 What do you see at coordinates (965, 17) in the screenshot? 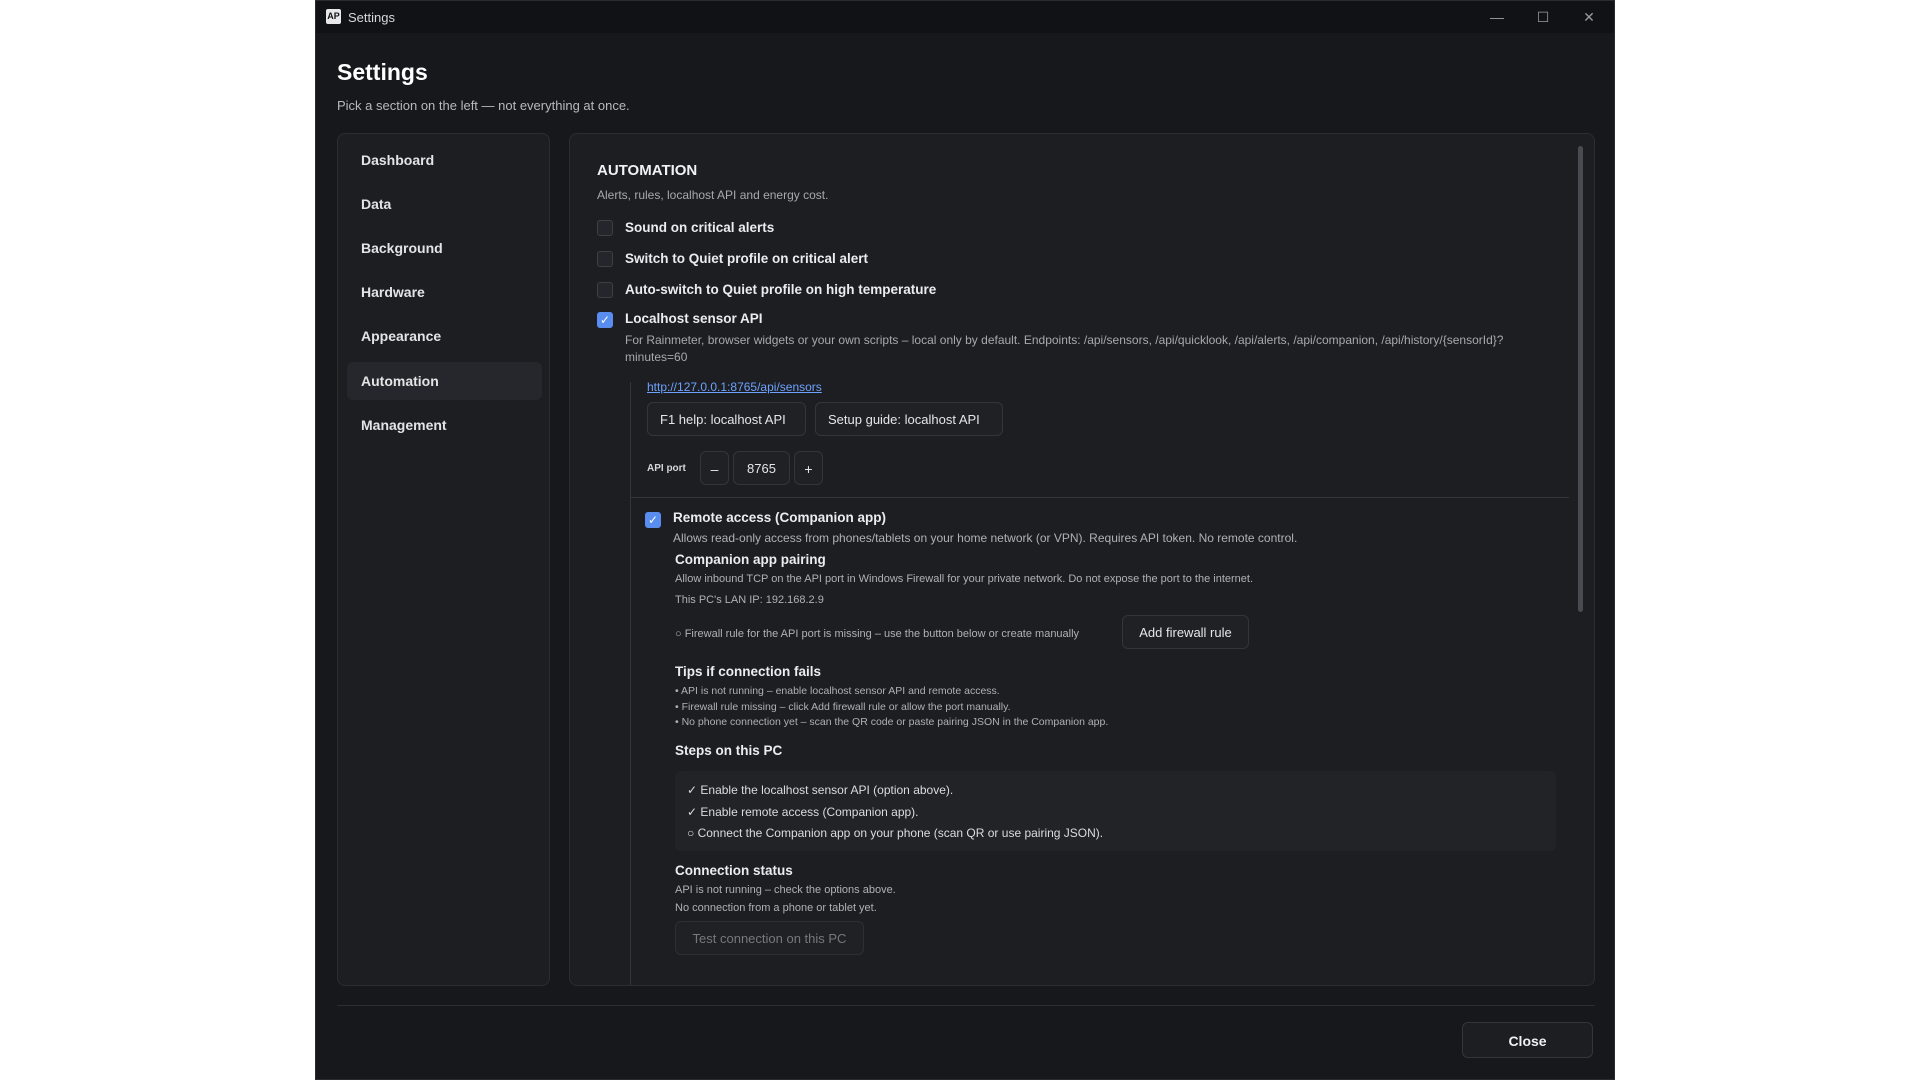
I see `title-bar: AP Settings — ☐ ✕` at bounding box center [965, 17].